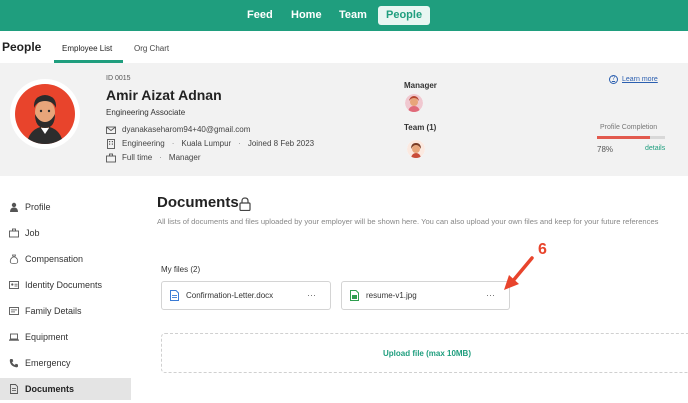 The image size is (688, 403). I want to click on email-row: dyanakaseharom94+40@gmail.com, so click(178, 129).